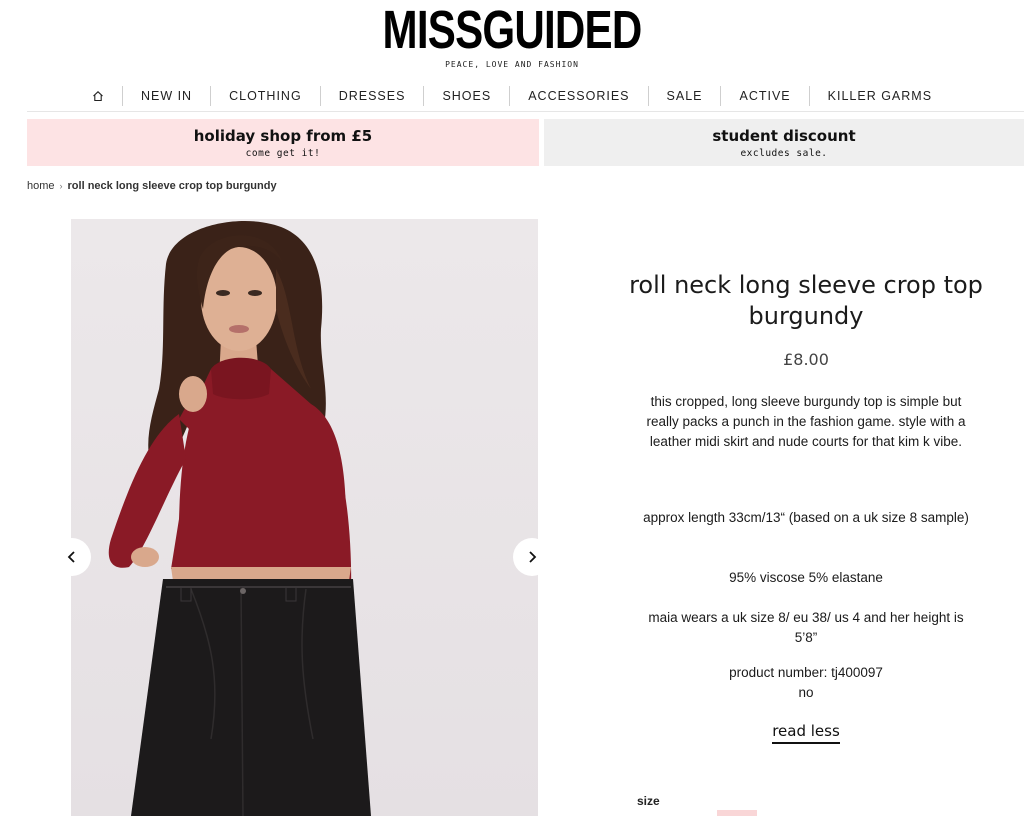 The width and height of the screenshot is (1024, 816). Describe the element at coordinates (806, 300) in the screenshot. I see `product-title: roll neck long sleeve crop top burgundy` at that location.